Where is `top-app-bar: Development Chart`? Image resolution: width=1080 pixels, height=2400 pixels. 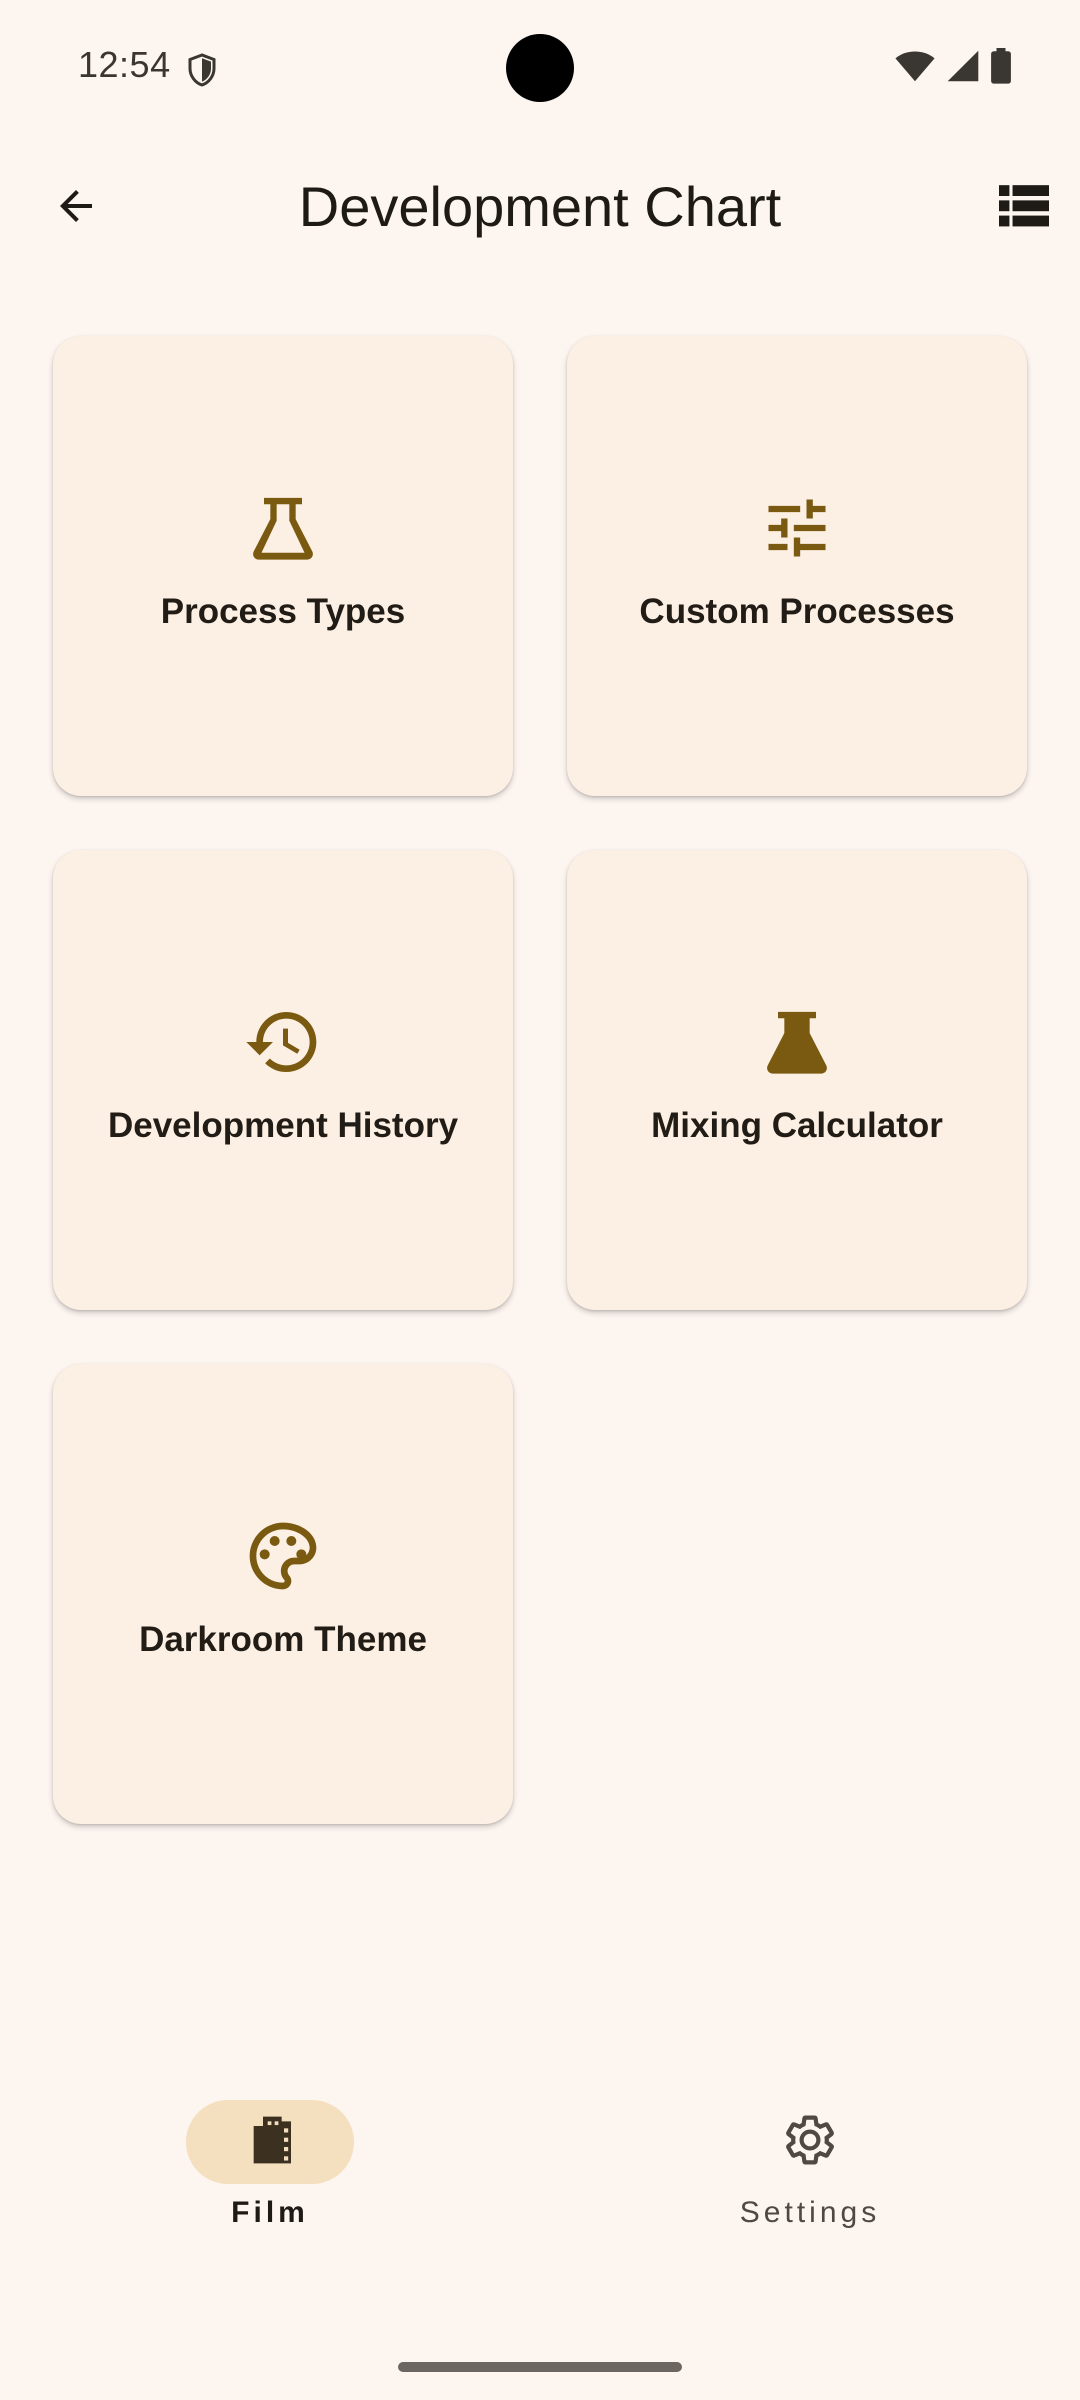 top-app-bar: Development Chart is located at coordinates (540, 208).